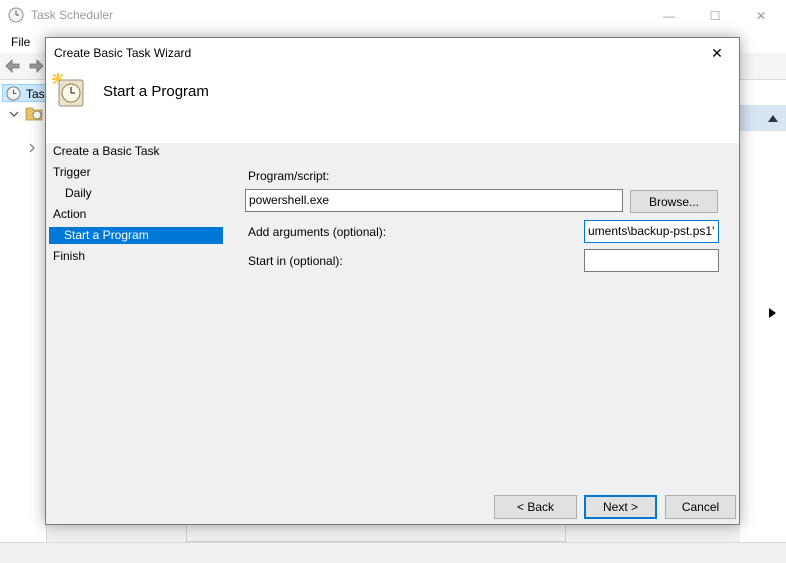  I want to click on minimize-button: —, so click(669, 15).